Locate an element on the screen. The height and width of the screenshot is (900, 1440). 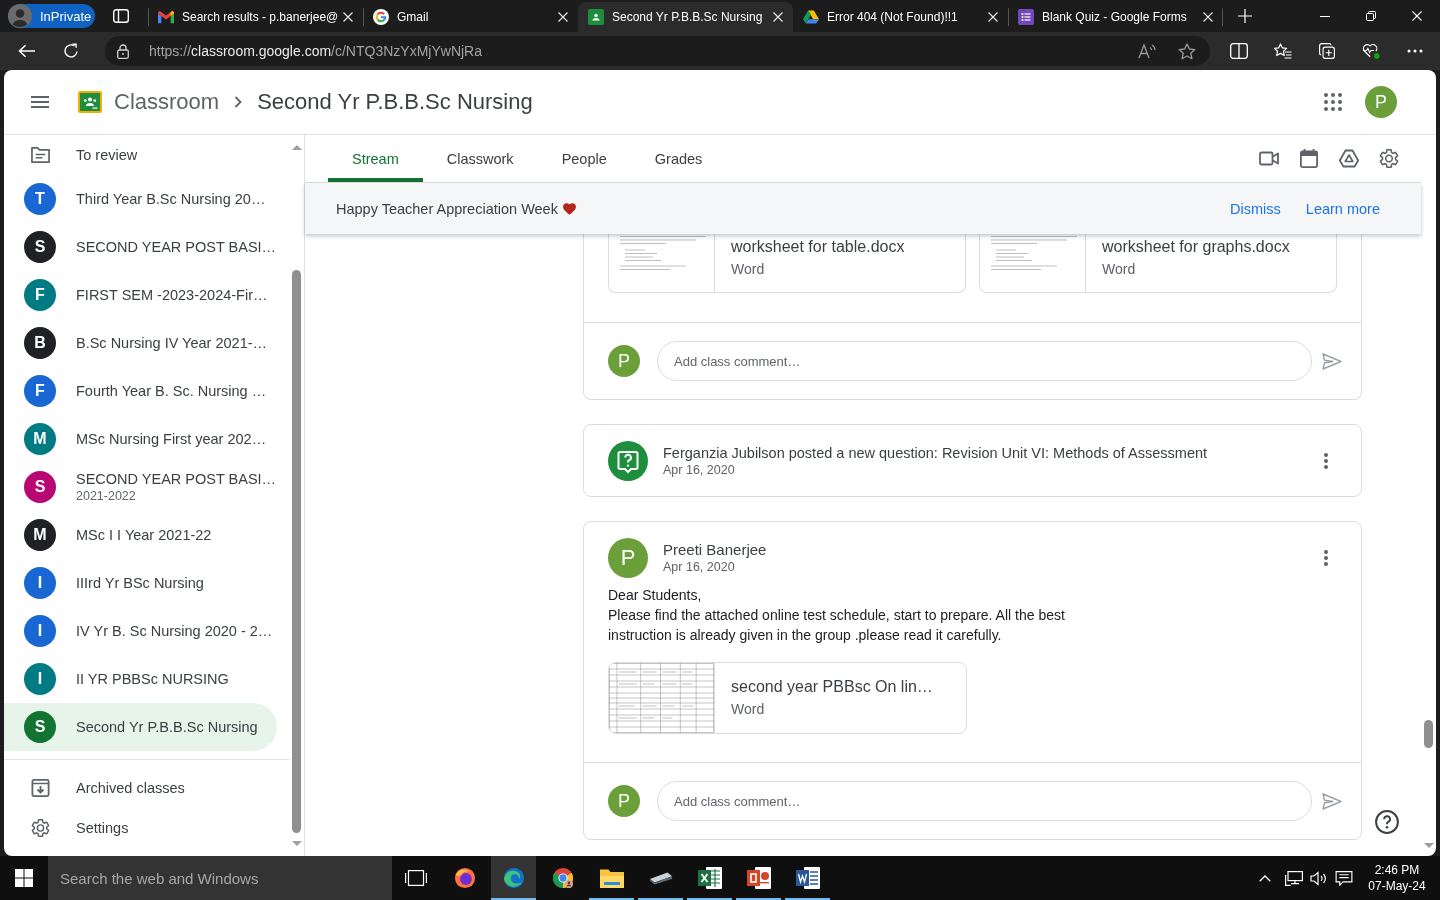
browser-tab: Error 404 (Not Found)!!1 is located at coordinates (900, 17).